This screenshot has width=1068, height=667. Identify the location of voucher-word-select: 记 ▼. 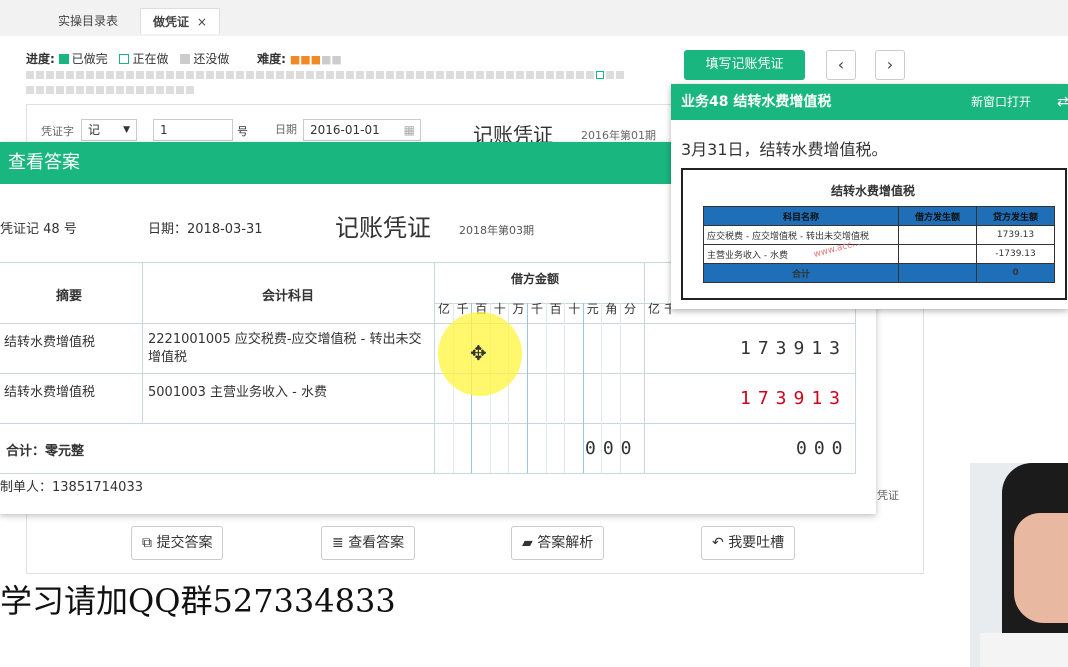
(109, 130).